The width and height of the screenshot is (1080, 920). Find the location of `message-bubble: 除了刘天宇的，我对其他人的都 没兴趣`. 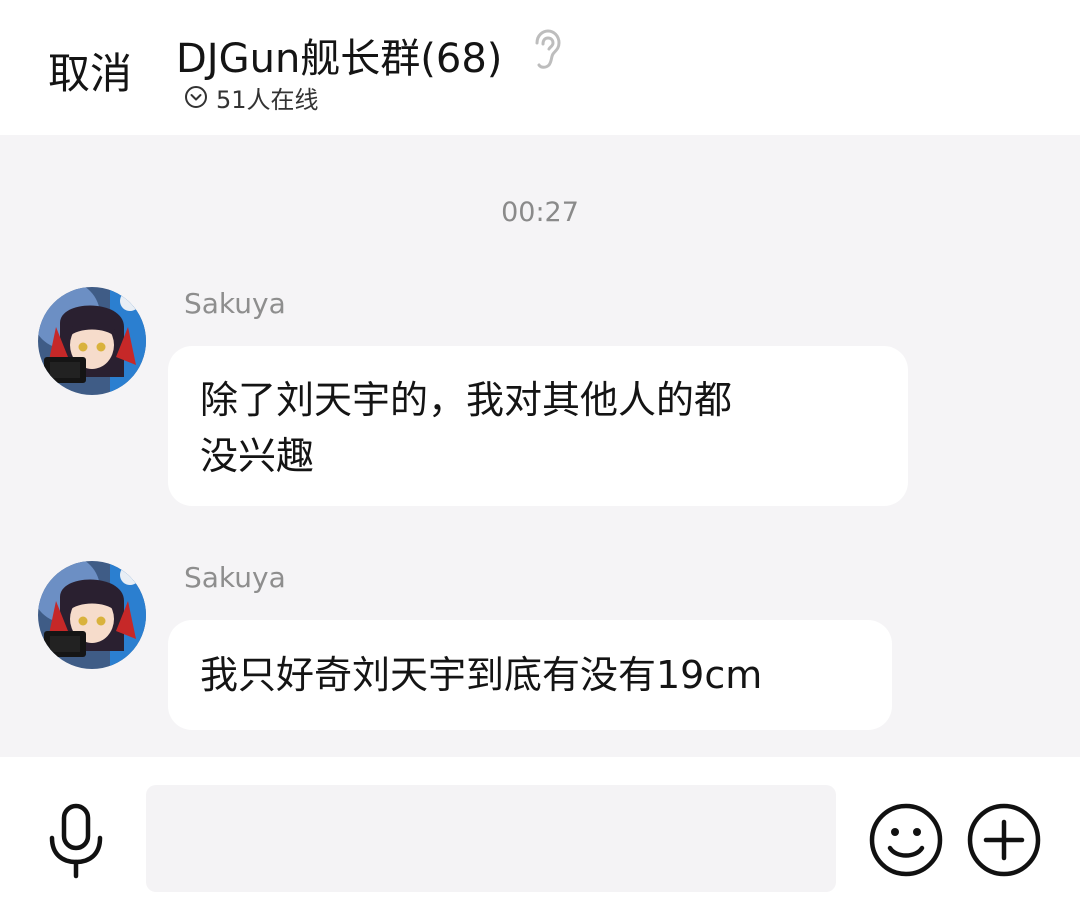

message-bubble: 除了刘天宇的，我对其他人的都 没兴趣 is located at coordinates (538, 426).